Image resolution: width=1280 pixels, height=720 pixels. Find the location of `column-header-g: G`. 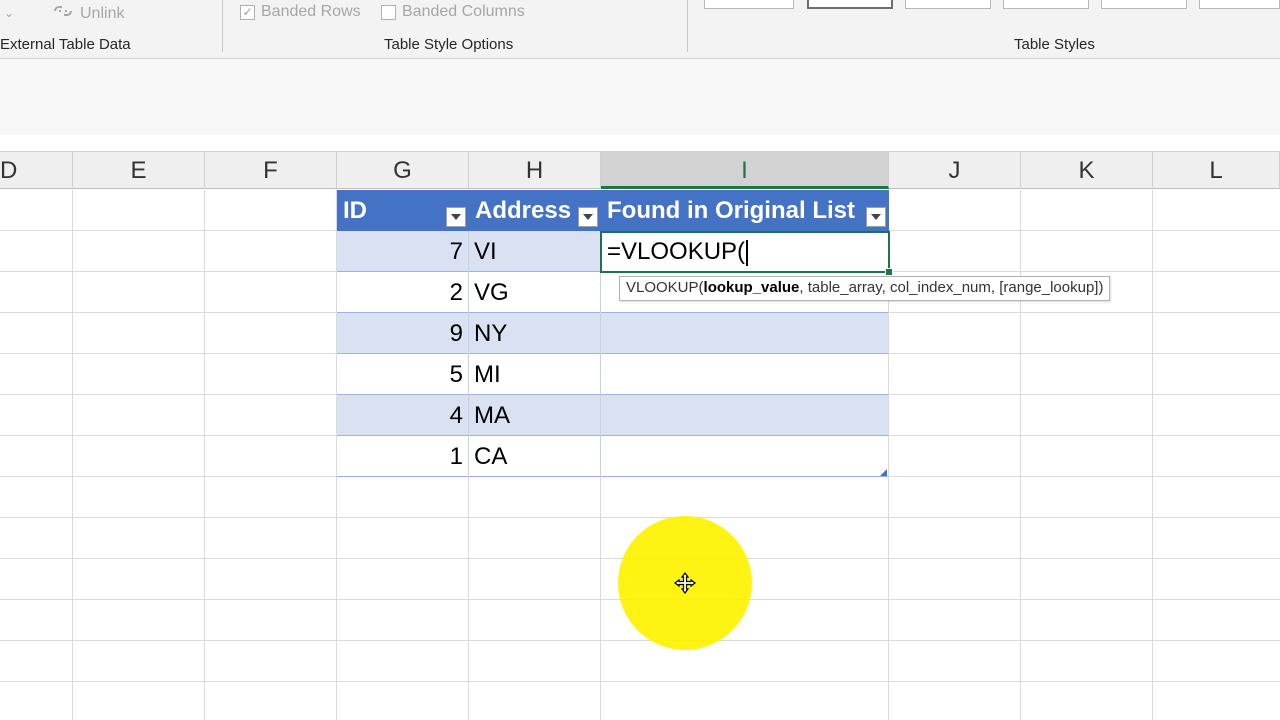

column-header-g: G is located at coordinates (403, 170).